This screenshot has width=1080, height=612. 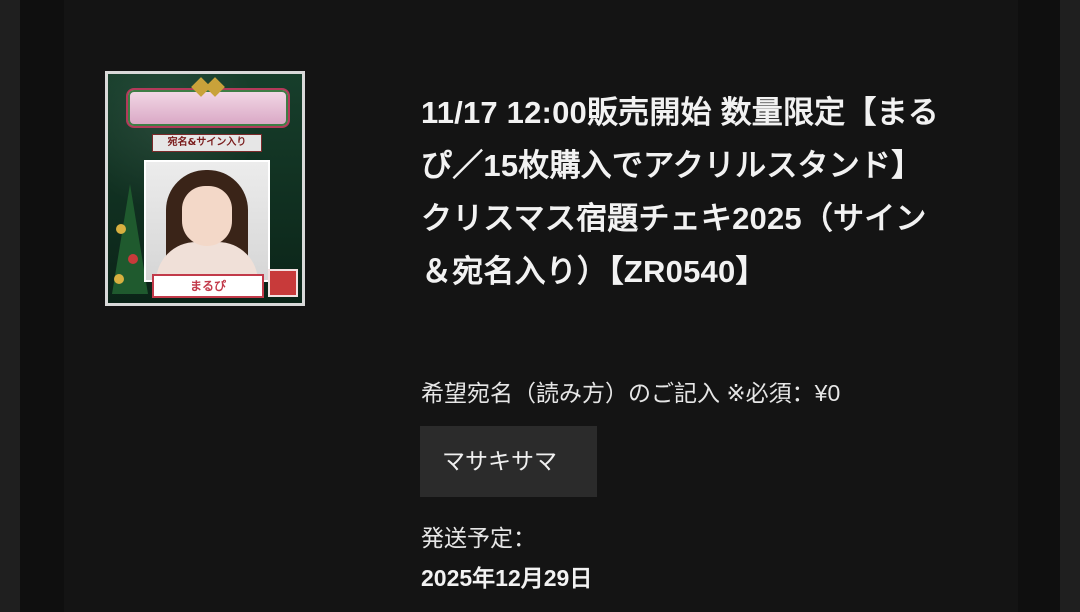 What do you see at coordinates (207, 143) in the screenshot?
I see `image-badge: 宛名&サイン入り` at bounding box center [207, 143].